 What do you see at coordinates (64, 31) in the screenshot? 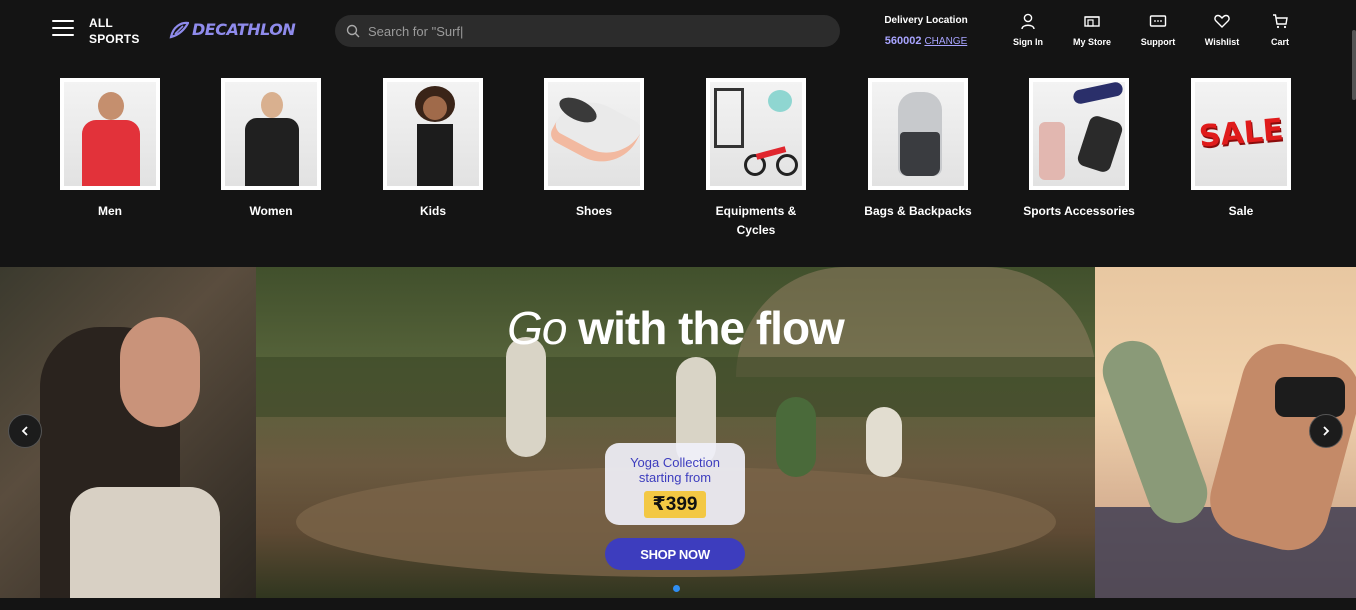
I see `hamburger-menu-icon` at bounding box center [64, 31].